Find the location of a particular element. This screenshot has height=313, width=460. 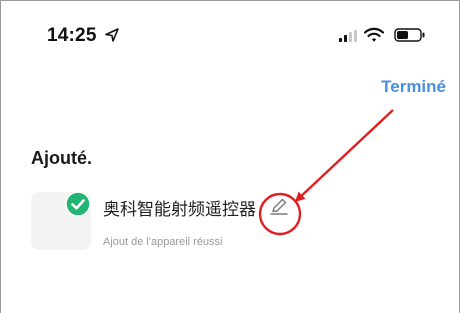

battery-icon is located at coordinates (409, 35).